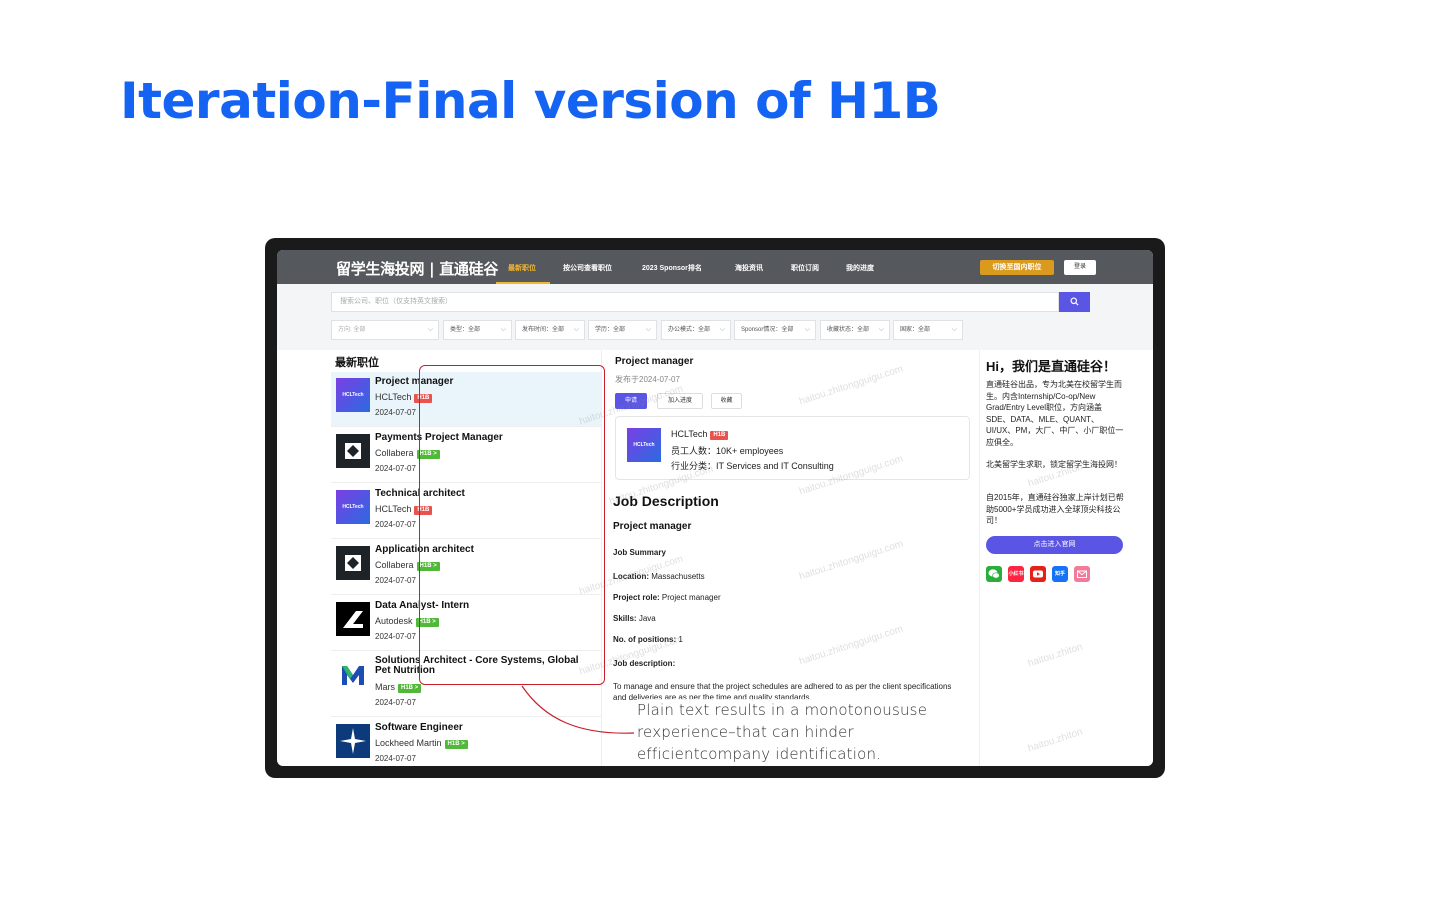 This screenshot has height=900, width=1440. I want to click on search-button, so click(1074, 302).